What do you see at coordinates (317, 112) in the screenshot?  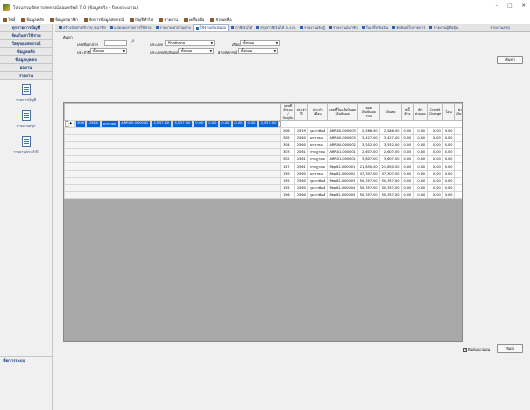 I see `column-header-2: ประจำเดือน` at bounding box center [317, 112].